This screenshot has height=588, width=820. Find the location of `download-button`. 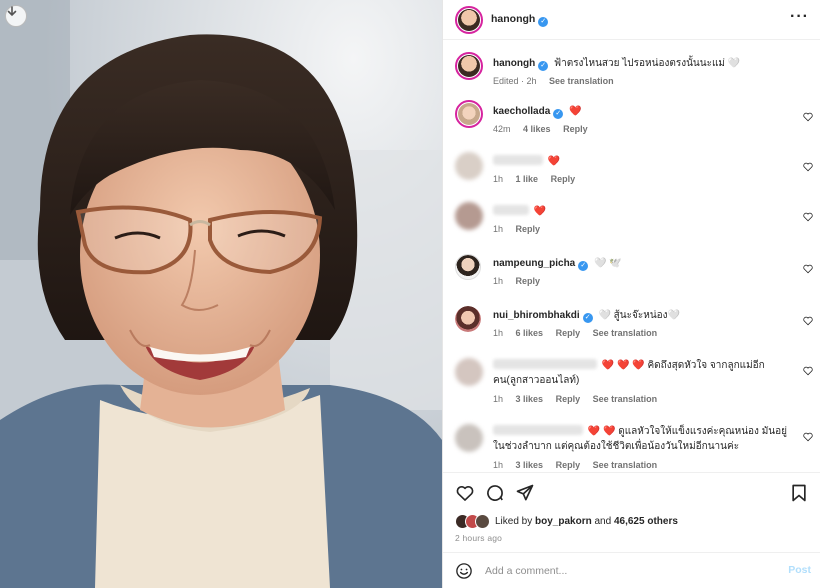

download-button is located at coordinates (16, 16).